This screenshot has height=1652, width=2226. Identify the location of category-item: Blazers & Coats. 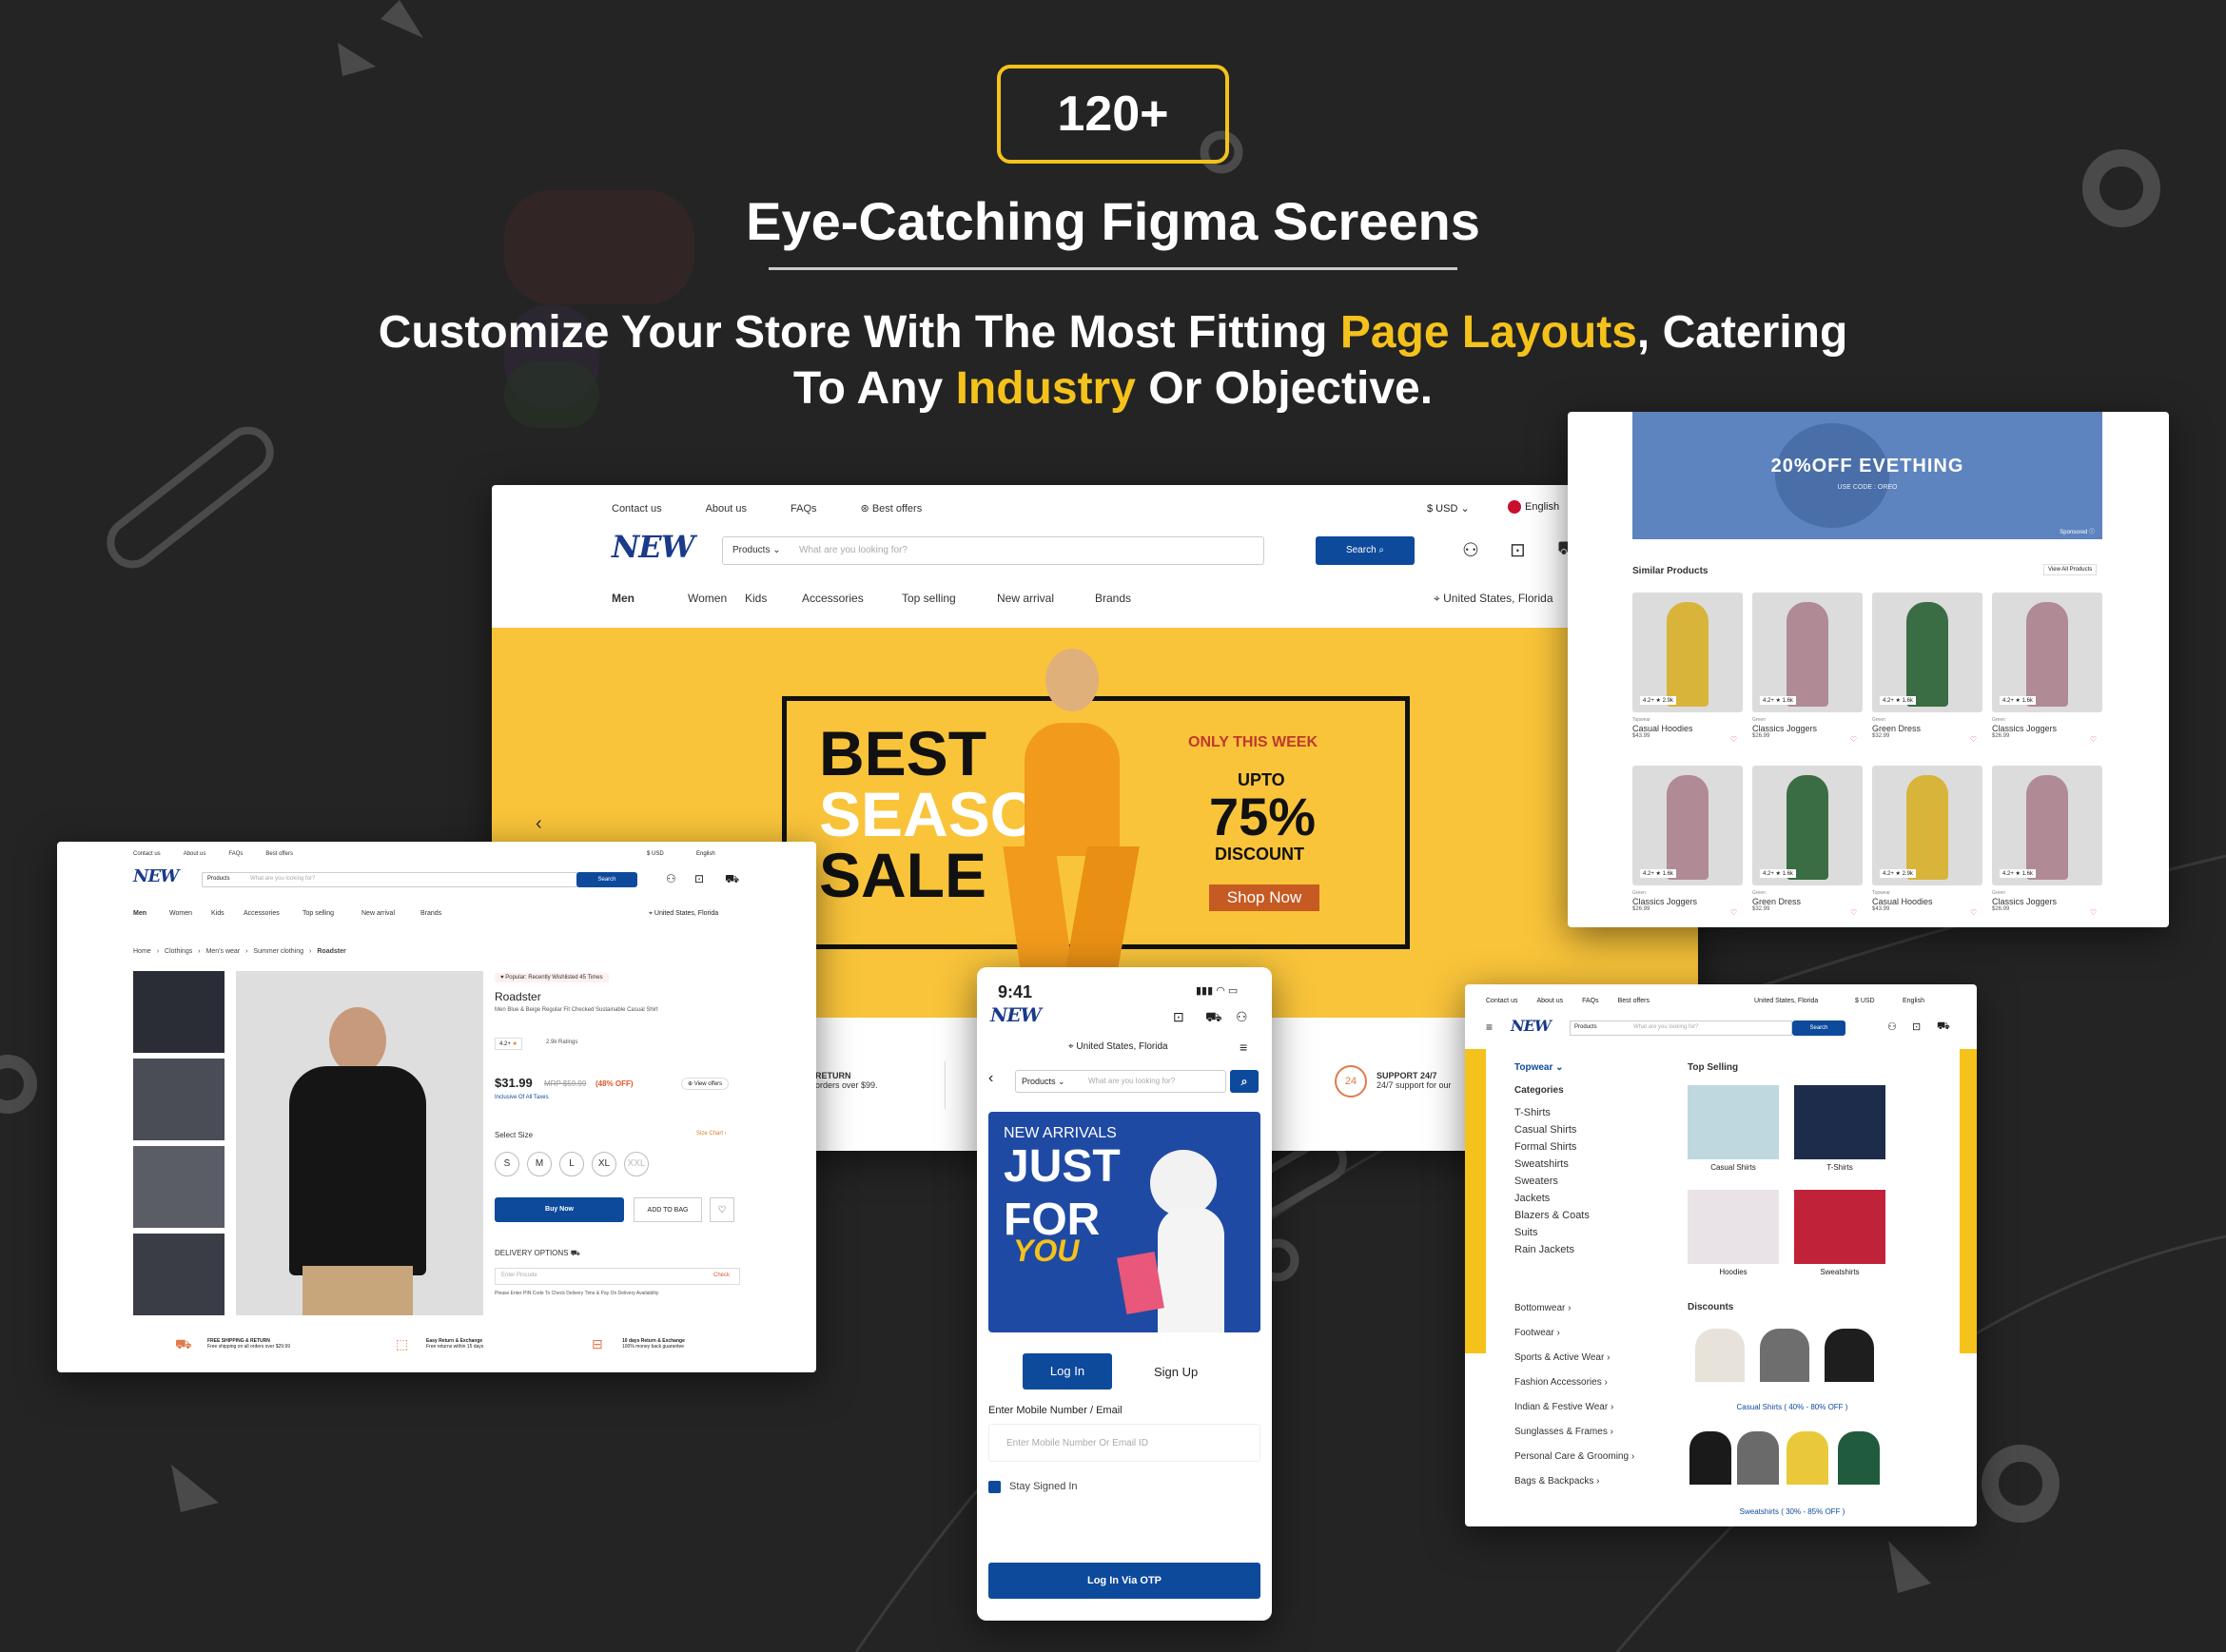
(1552, 1215).